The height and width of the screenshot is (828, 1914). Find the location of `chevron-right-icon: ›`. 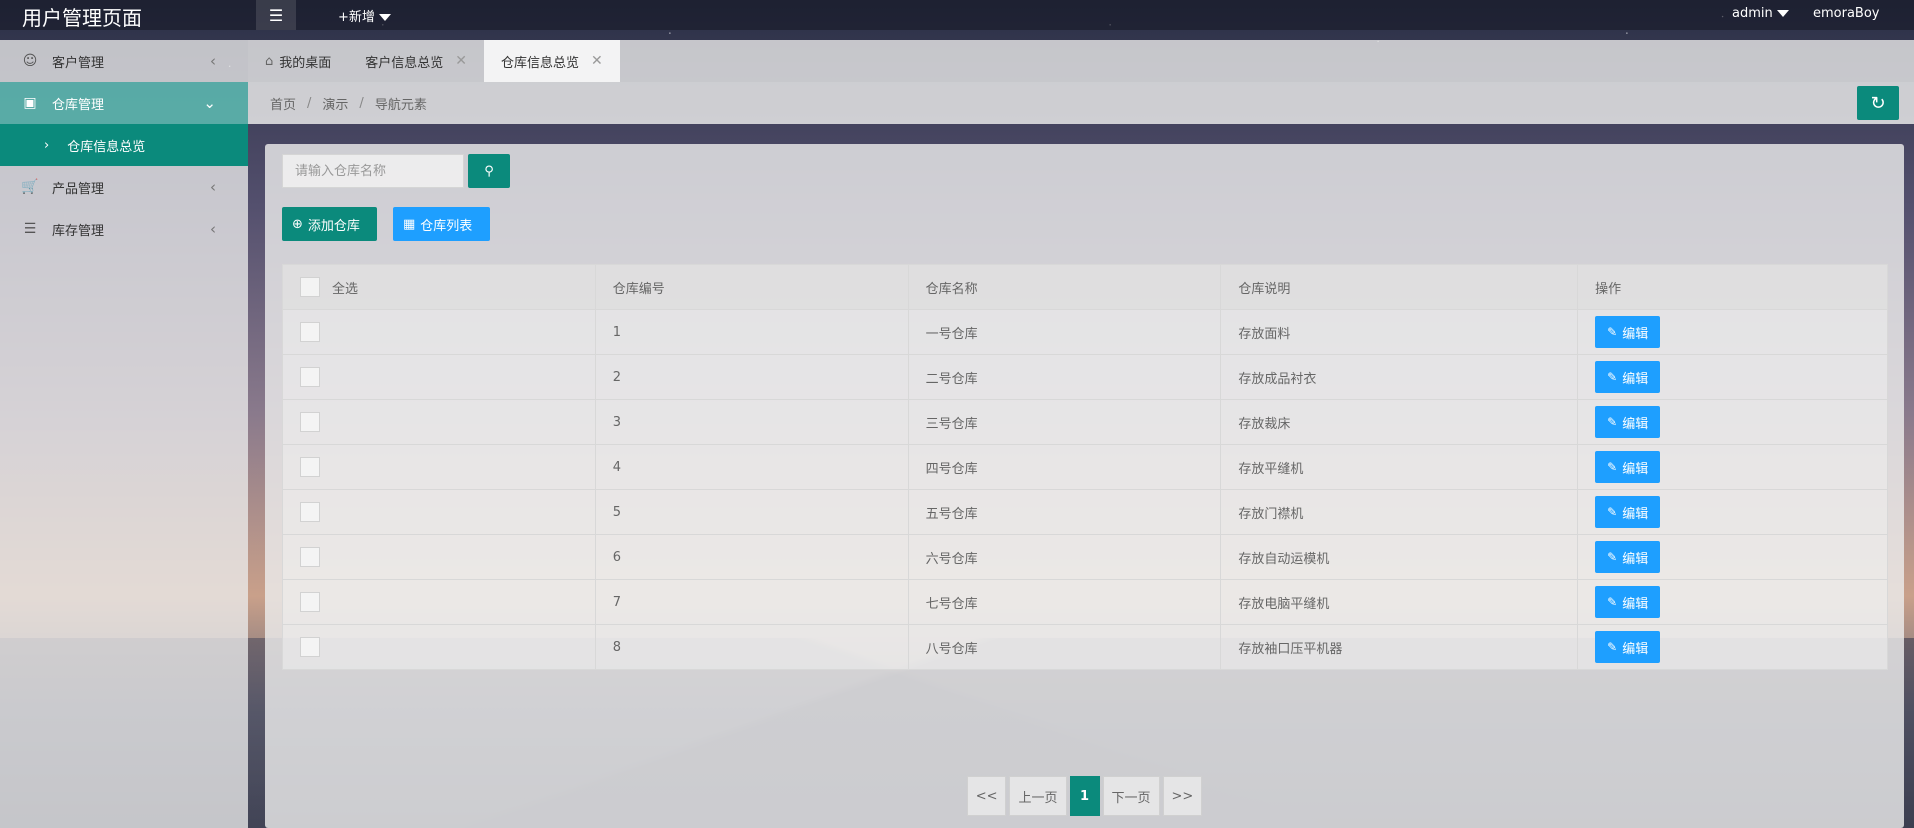

chevron-right-icon: › is located at coordinates (47, 145).